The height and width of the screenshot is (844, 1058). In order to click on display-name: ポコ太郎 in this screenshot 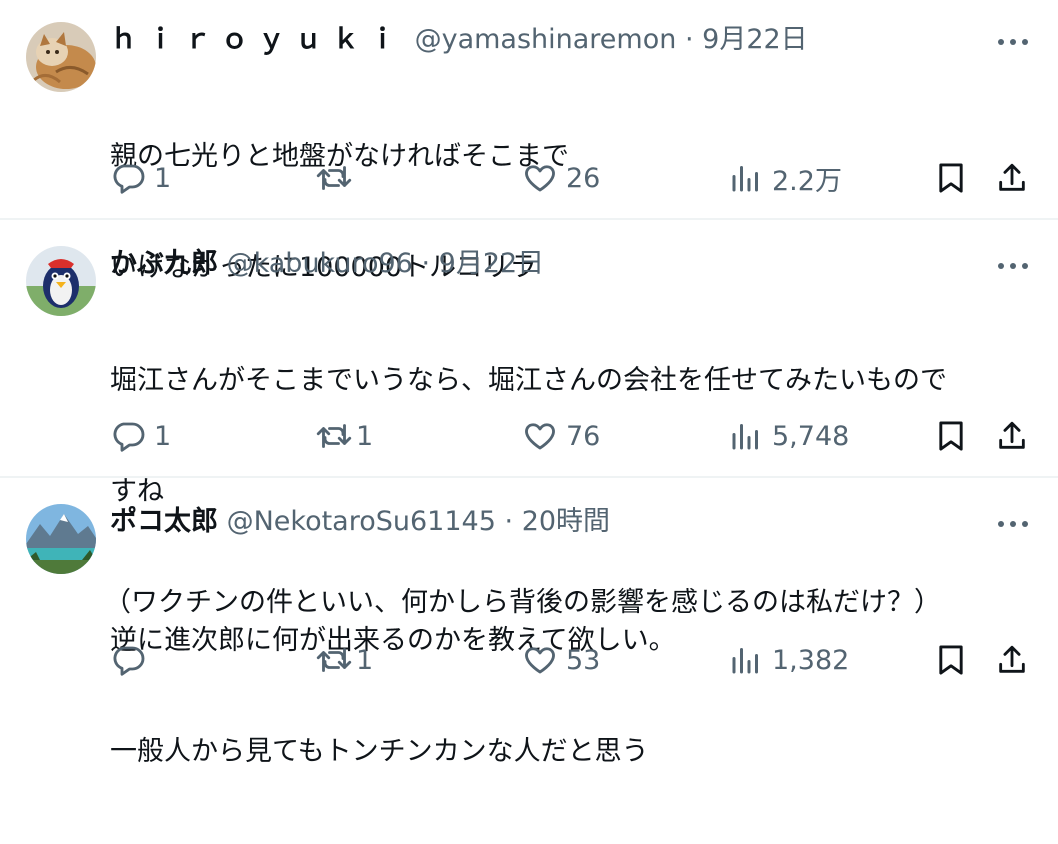, I will do `click(164, 521)`.